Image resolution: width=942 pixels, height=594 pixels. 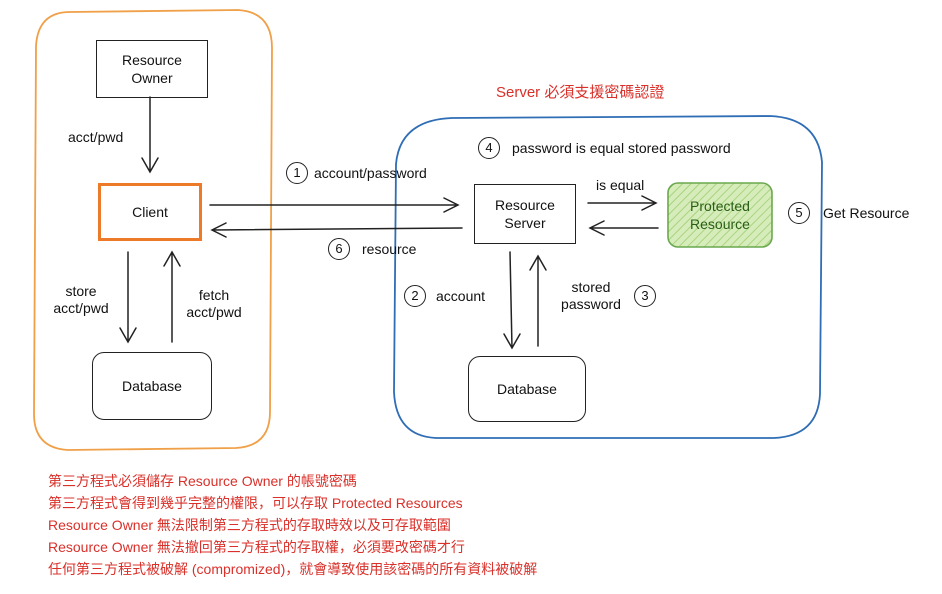 I want to click on arrow-server-to-client, so click(x=336, y=230).